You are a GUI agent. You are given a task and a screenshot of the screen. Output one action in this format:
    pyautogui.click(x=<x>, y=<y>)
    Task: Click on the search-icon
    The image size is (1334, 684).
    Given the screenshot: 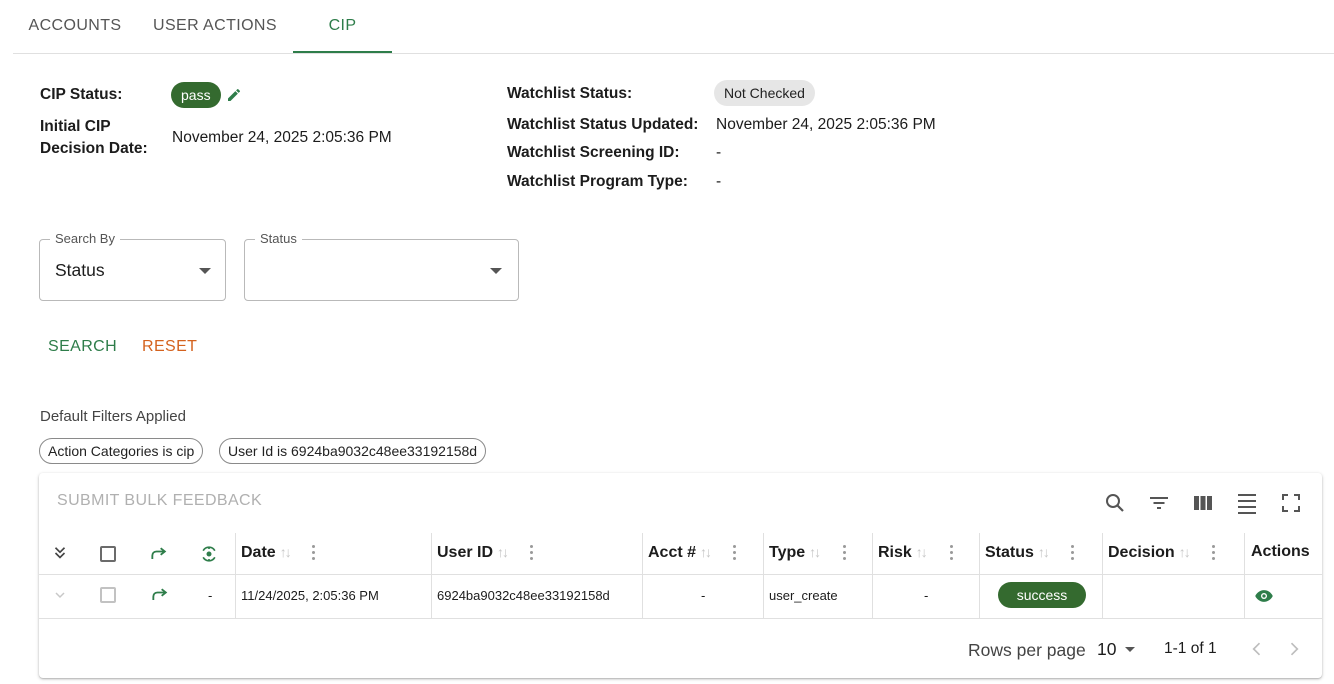 What is the action you would take?
    pyautogui.click(x=1115, y=503)
    